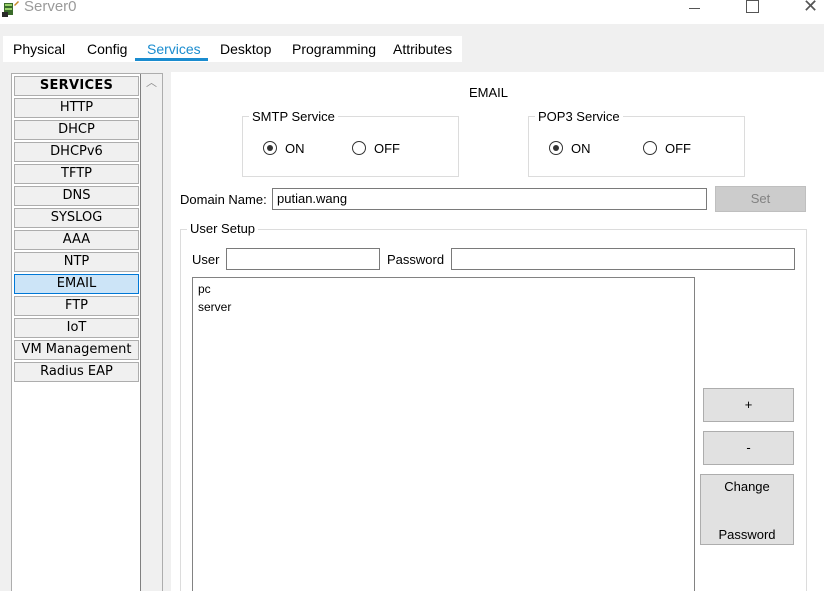  Describe the element at coordinates (223, 199) in the screenshot. I see `domain-name-label: Domain Name:` at that location.